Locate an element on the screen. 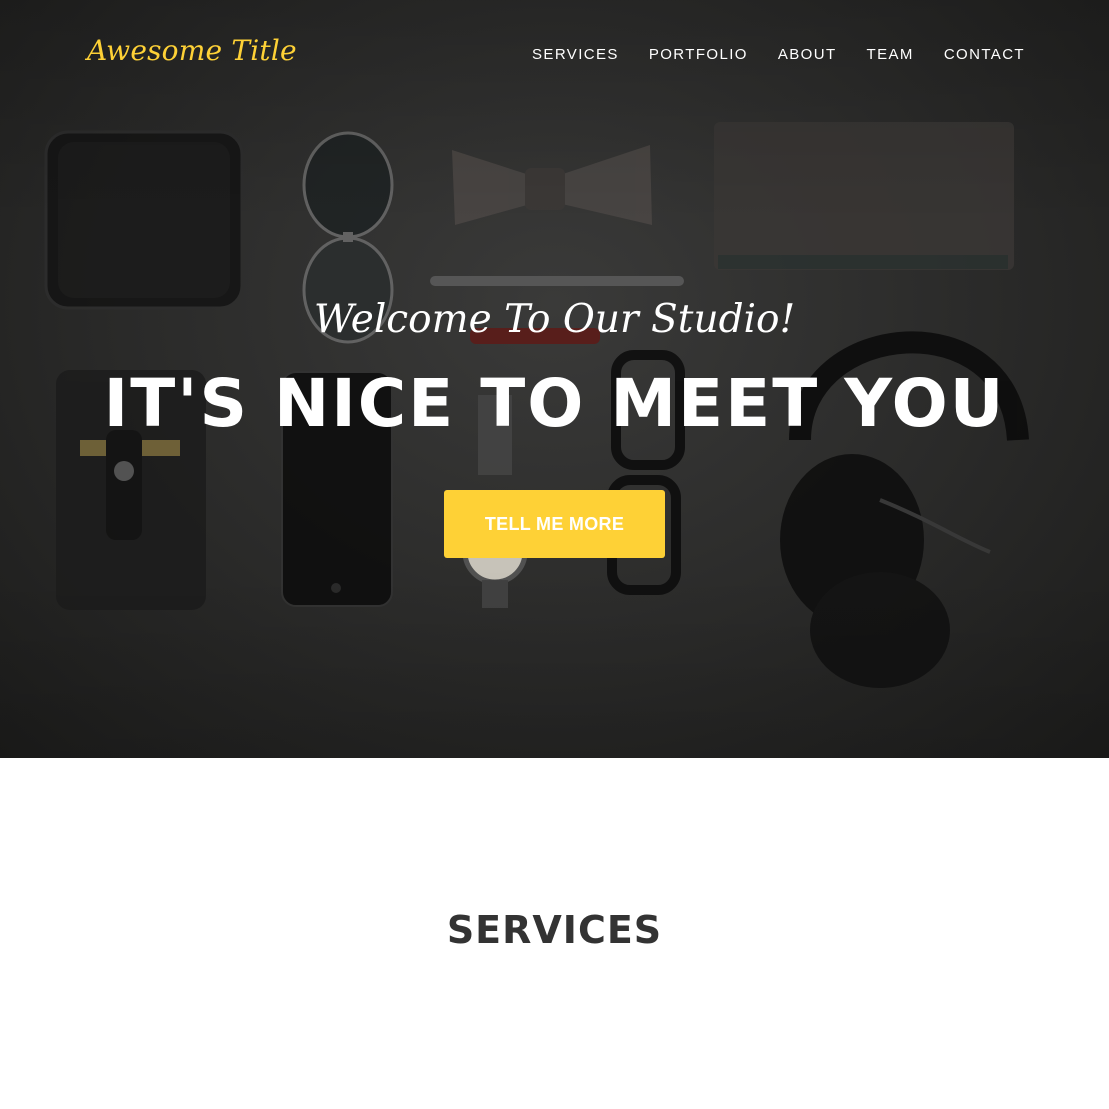  hero-heading: IT'S NICE TO MEET YOU is located at coordinates (554, 403).